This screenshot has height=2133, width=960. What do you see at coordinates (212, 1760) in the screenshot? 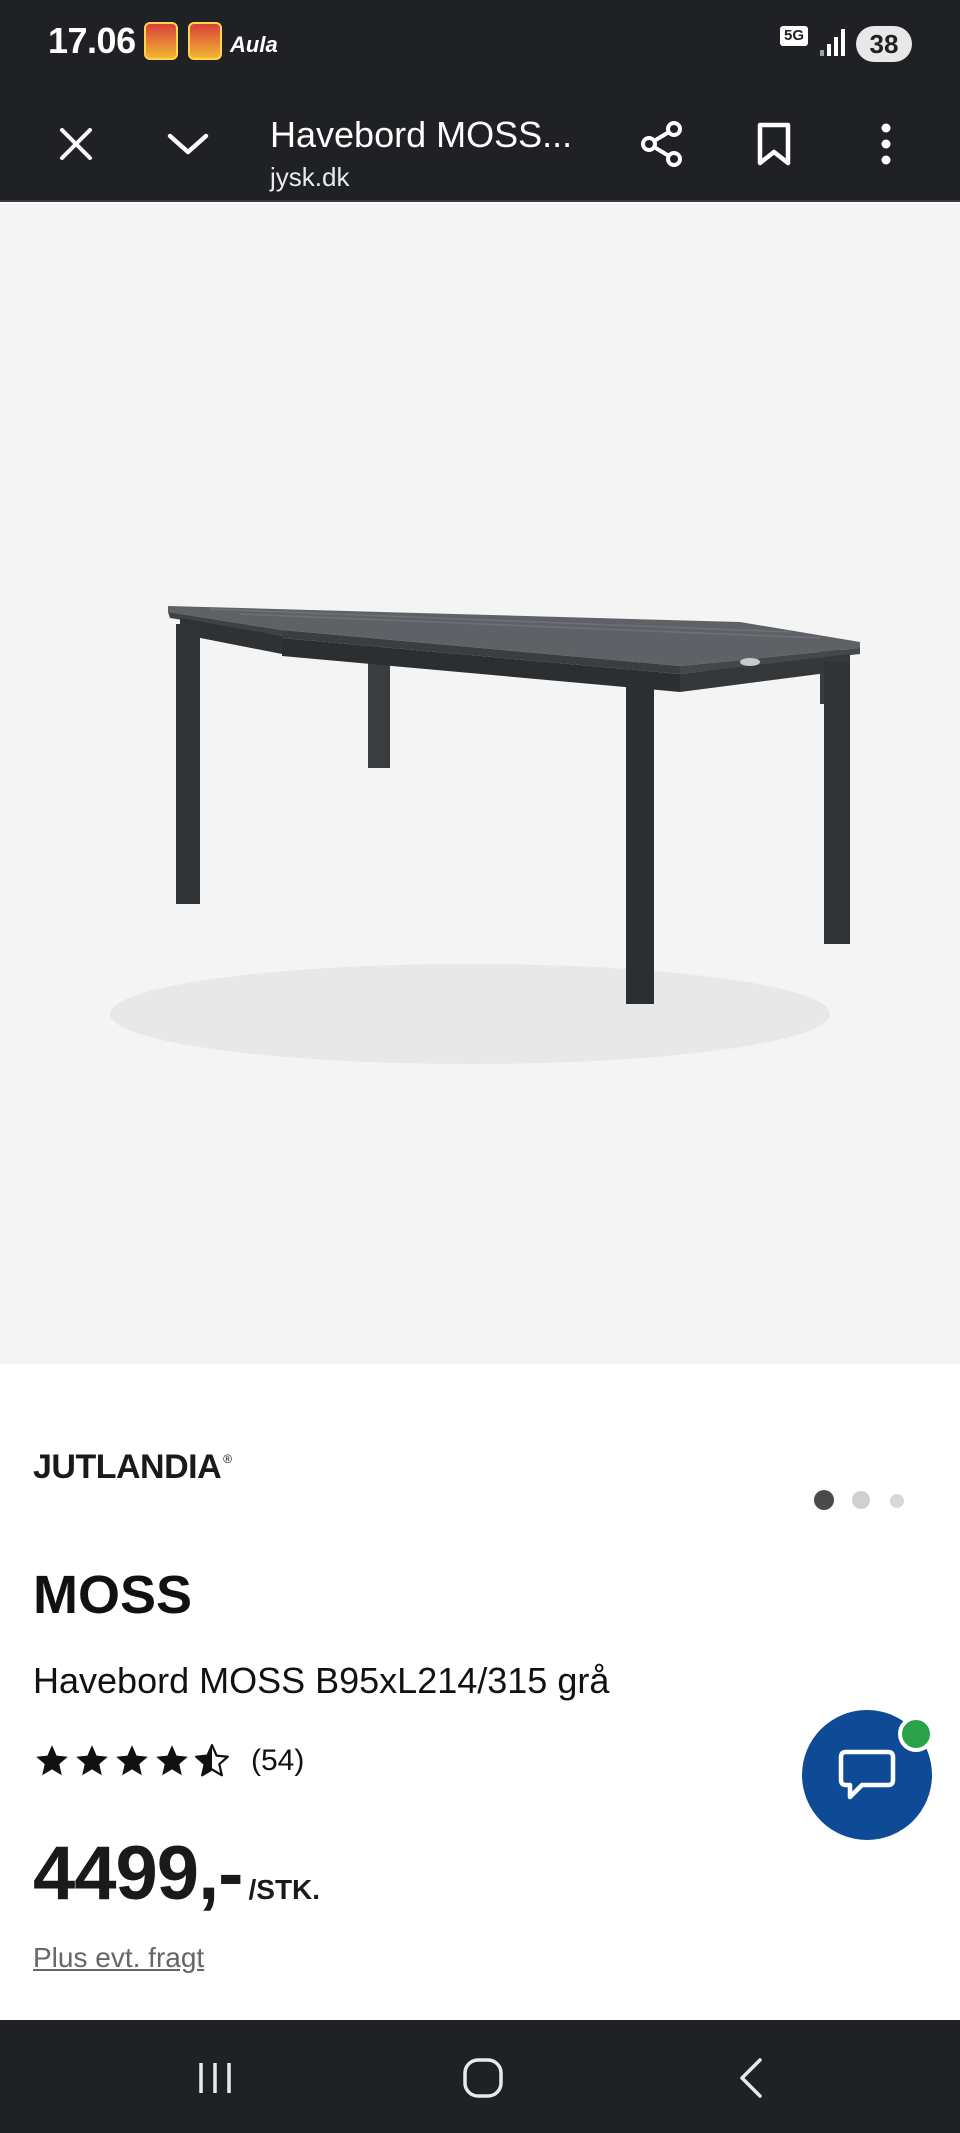
I see `star-half-icon` at bounding box center [212, 1760].